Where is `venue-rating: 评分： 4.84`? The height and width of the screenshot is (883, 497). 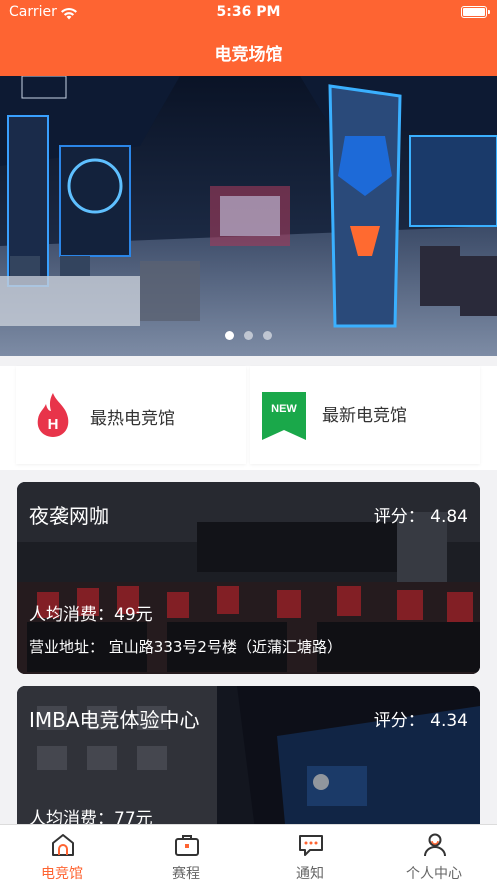
venue-rating: 评分： 4.84 is located at coordinates (421, 514).